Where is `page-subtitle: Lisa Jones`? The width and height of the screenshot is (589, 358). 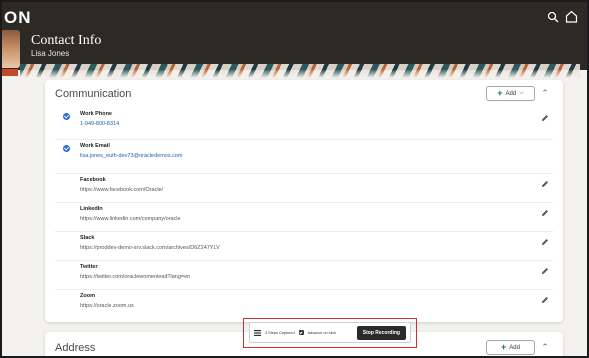 page-subtitle: Lisa Jones is located at coordinates (50, 53).